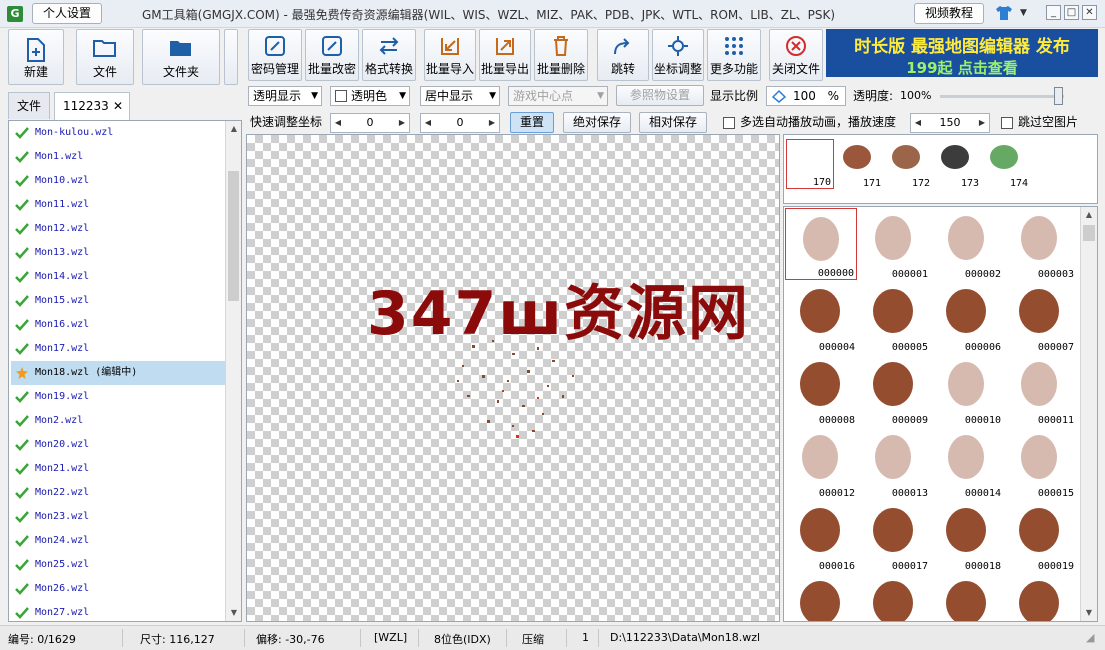 The width and height of the screenshot is (1105, 650). Describe the element at coordinates (967, 536) in the screenshot. I see `frame-cell: 000018` at that location.